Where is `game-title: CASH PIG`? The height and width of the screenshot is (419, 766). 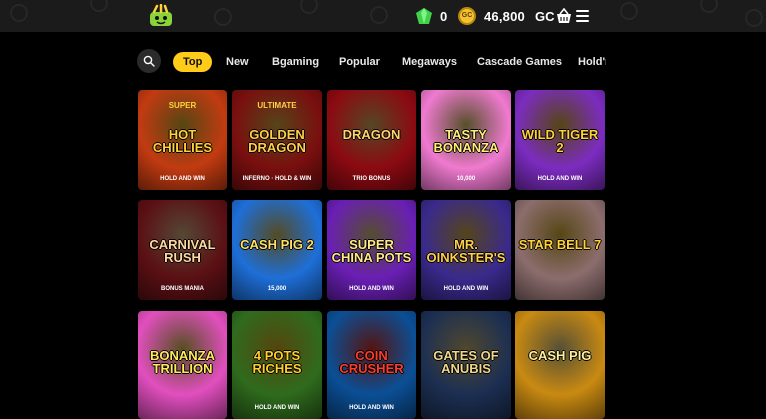
game-title: CASH PIG is located at coordinates (560, 355).